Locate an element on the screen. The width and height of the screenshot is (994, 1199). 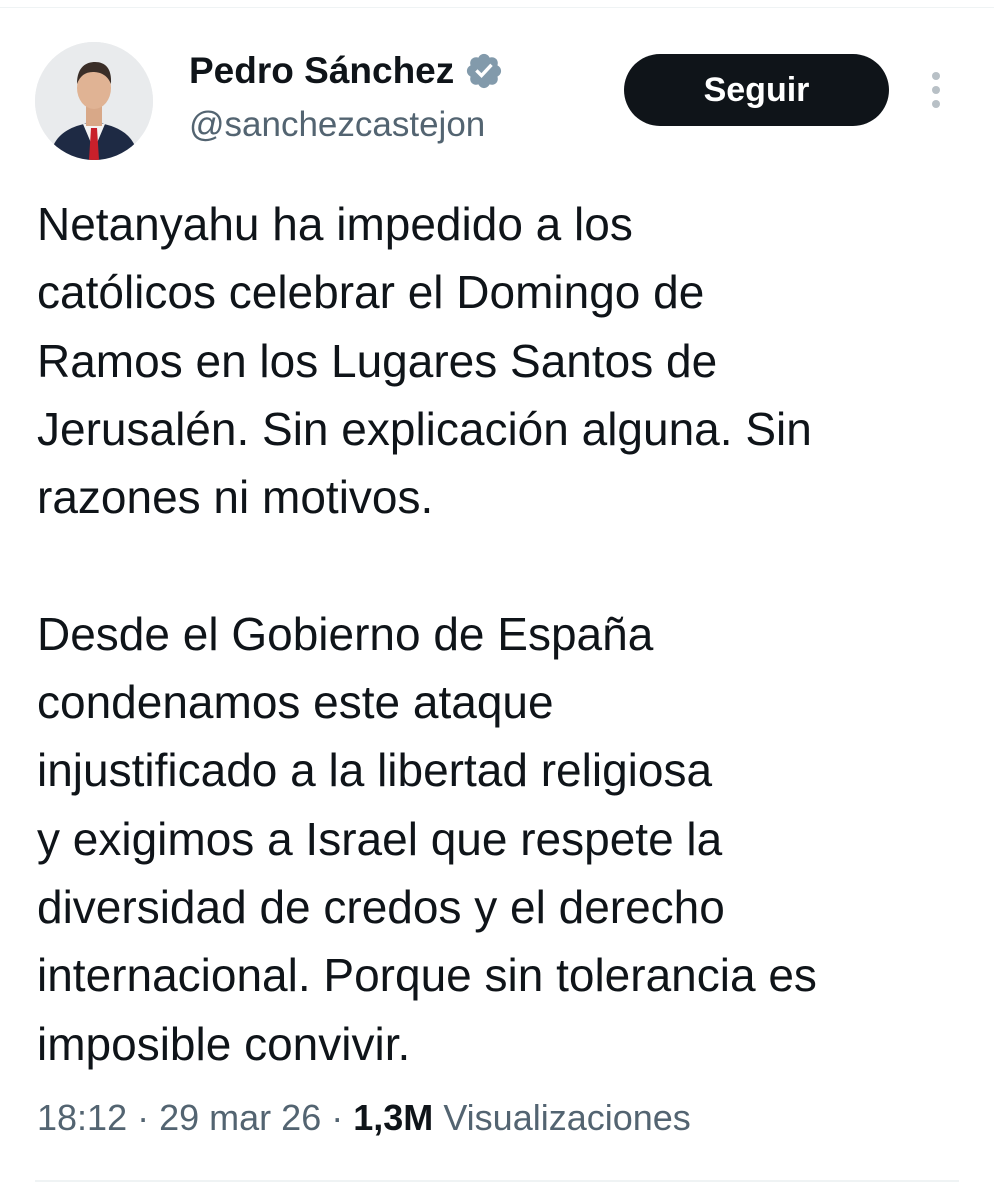
author-name: Pedro Sánchez is located at coordinates (321, 71).